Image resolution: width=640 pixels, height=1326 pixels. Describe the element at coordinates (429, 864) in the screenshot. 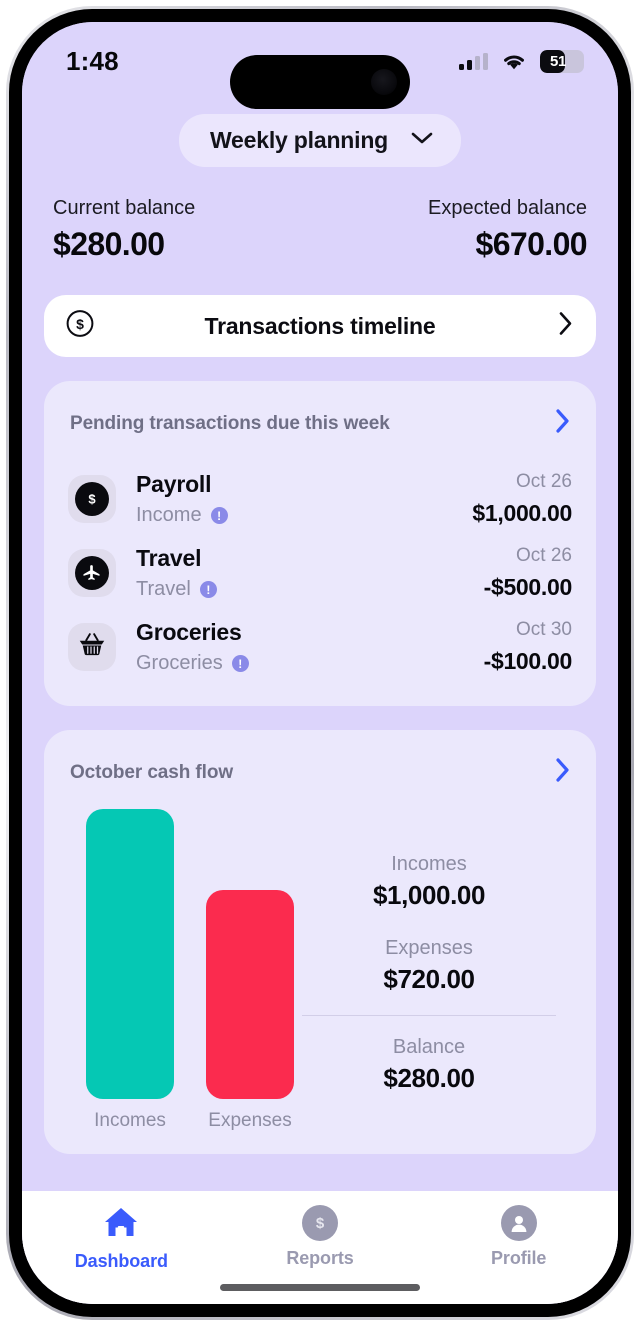

I see `stat-label: Incomes` at that location.